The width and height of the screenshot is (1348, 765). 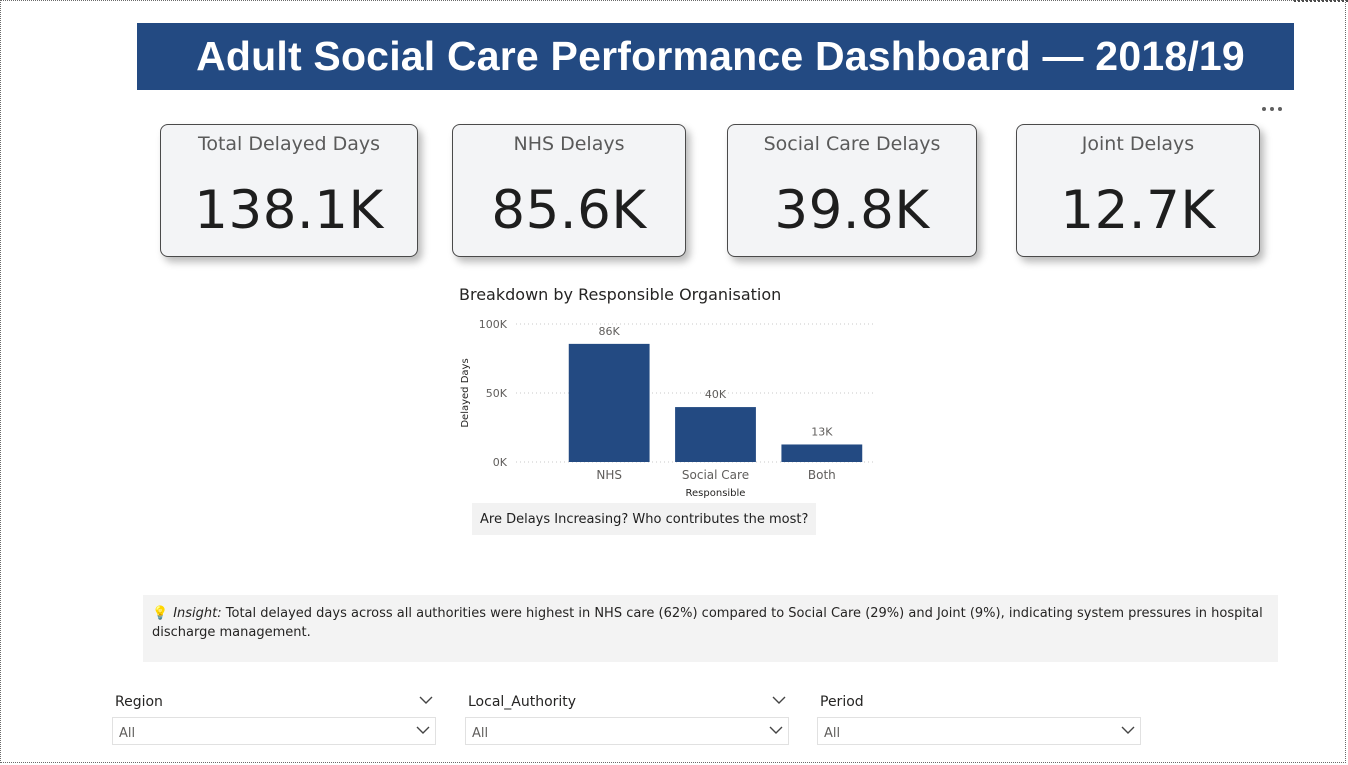 I want to click on y-tick-label: 0K, so click(x=500, y=462).